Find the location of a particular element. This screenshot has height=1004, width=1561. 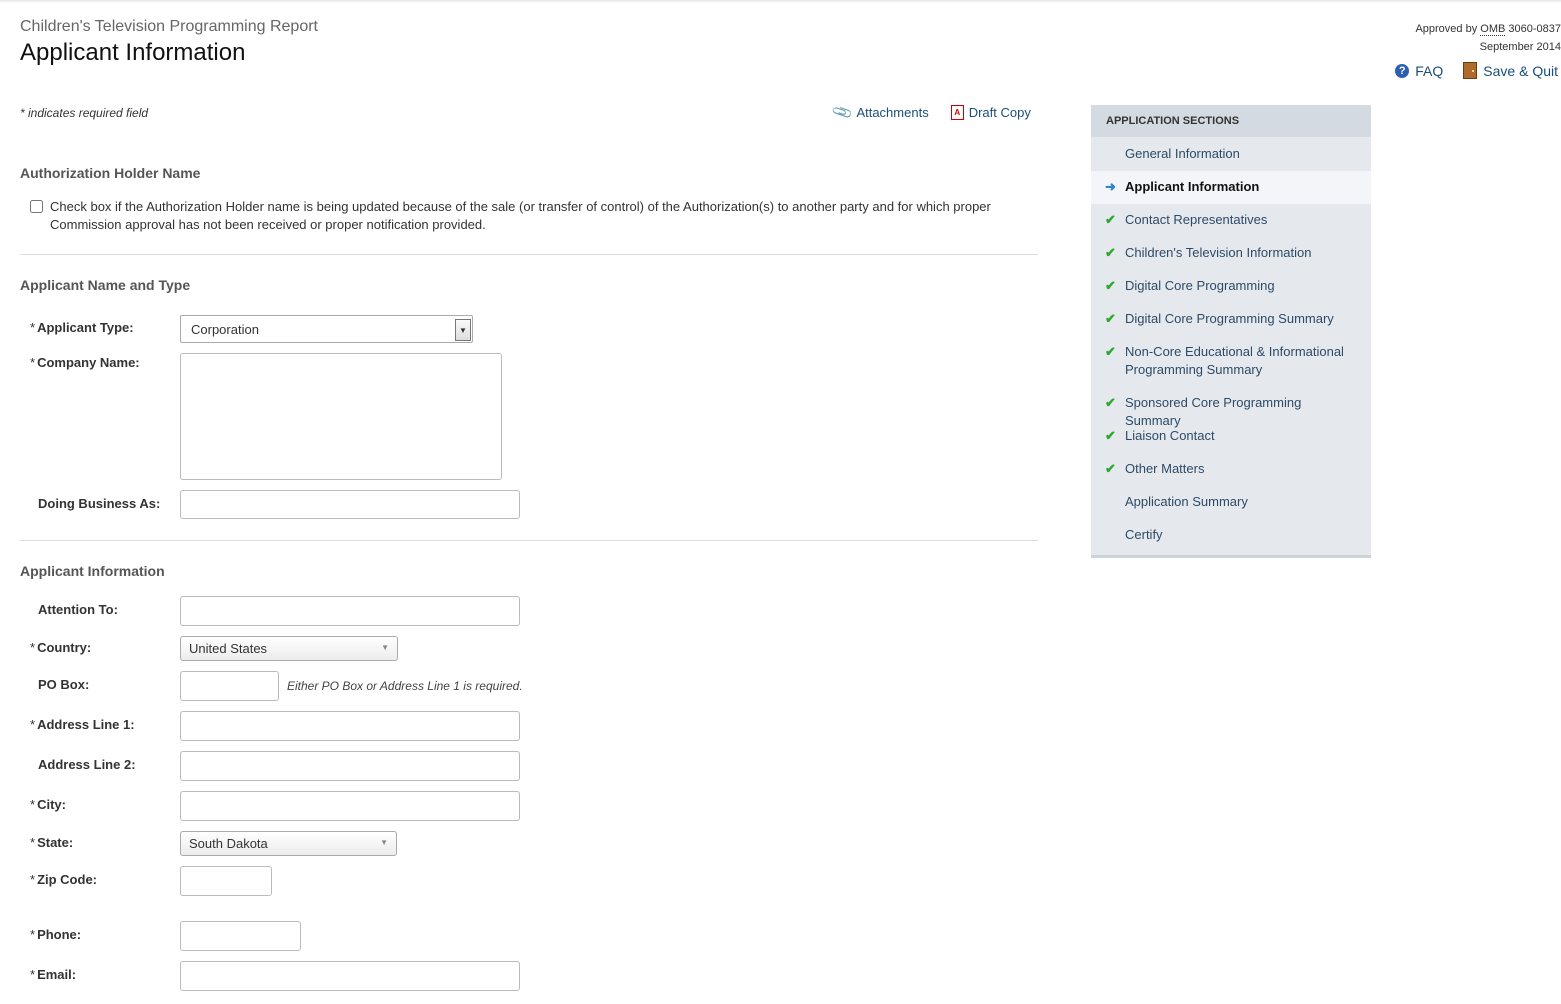

sidebar-item-label: General Information is located at coordinates (1182, 153).